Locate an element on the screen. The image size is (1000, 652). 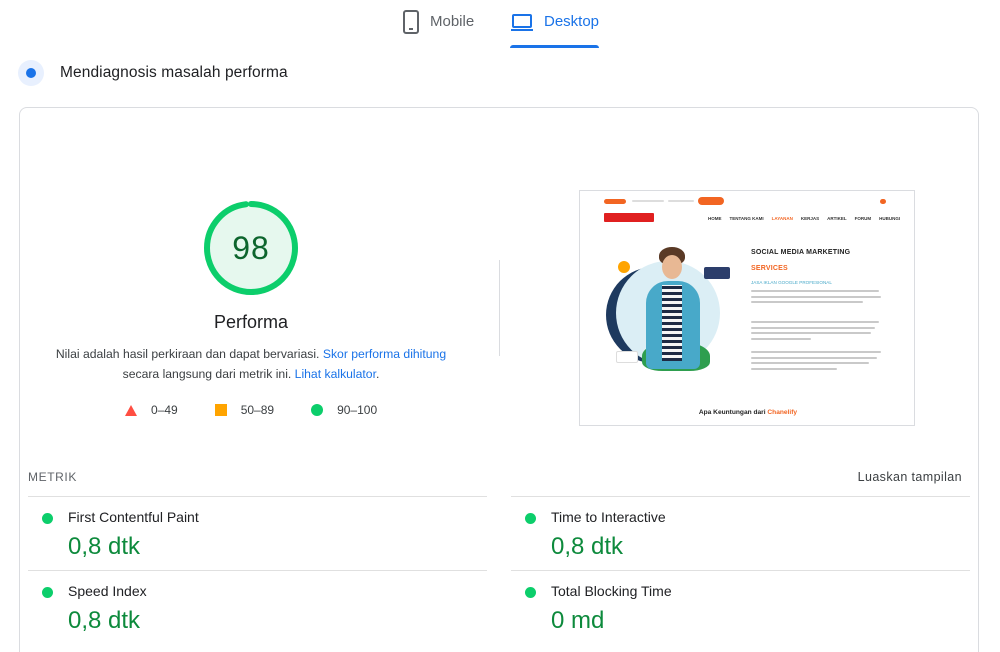
score-value: 98 is located at coordinates (251, 247).